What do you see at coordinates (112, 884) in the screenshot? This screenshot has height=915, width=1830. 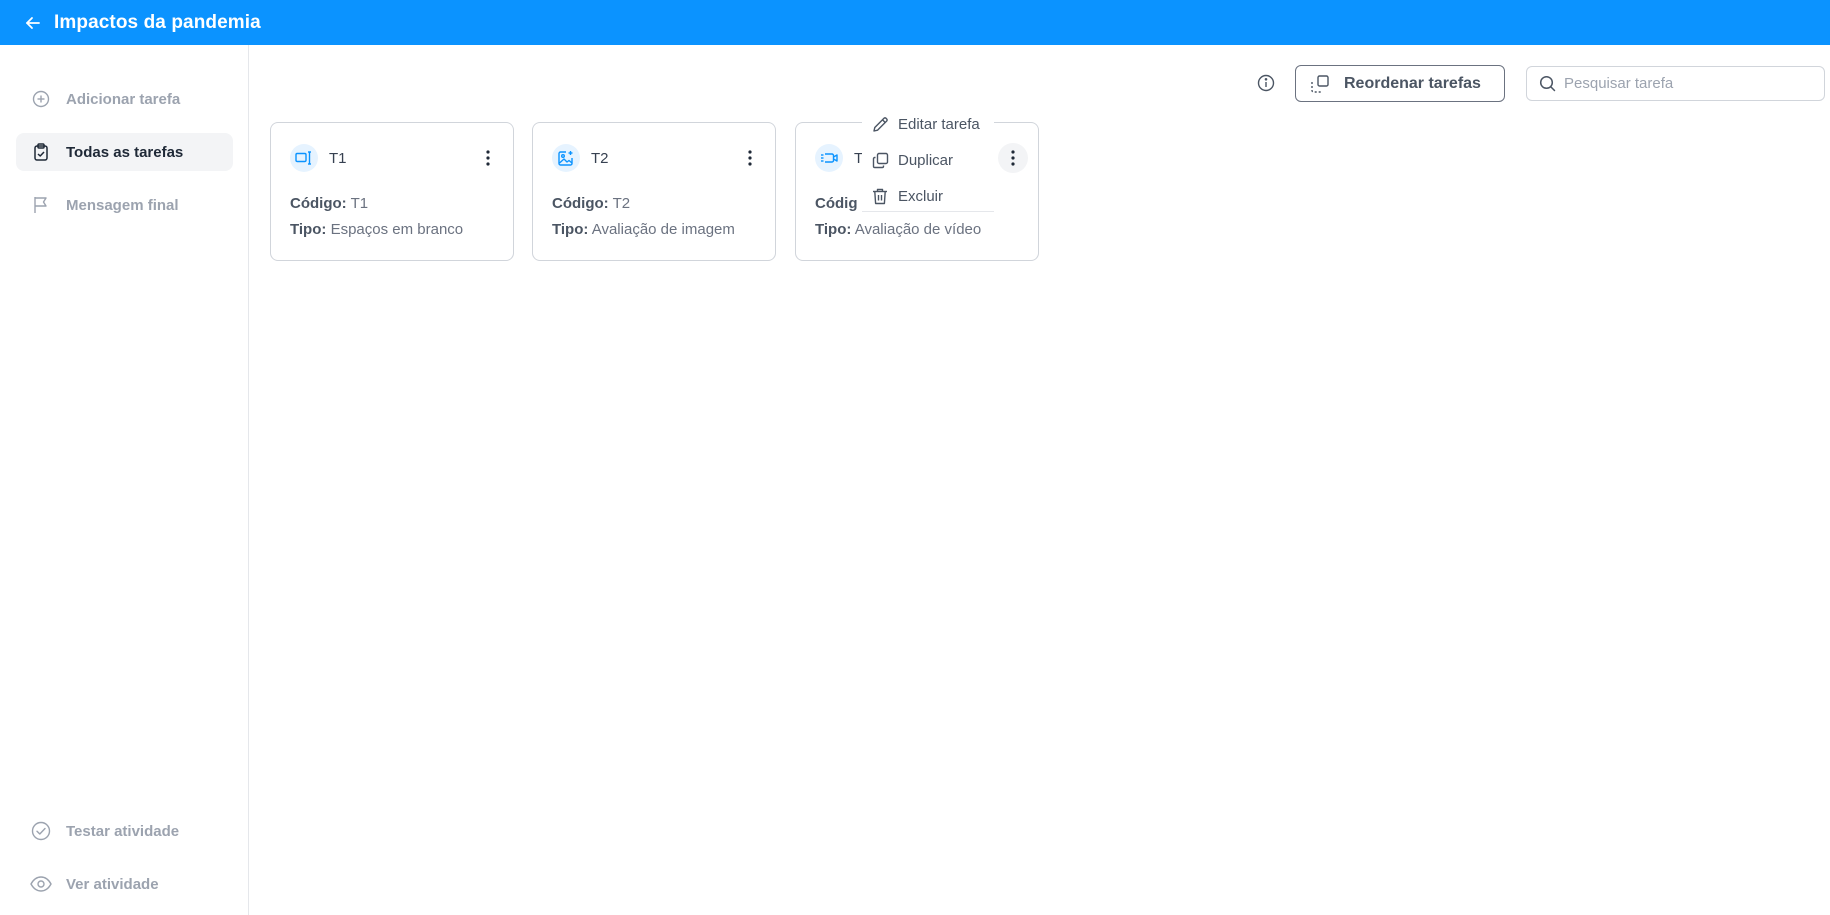 I see `sidebar-item-label: Ver atividade` at bounding box center [112, 884].